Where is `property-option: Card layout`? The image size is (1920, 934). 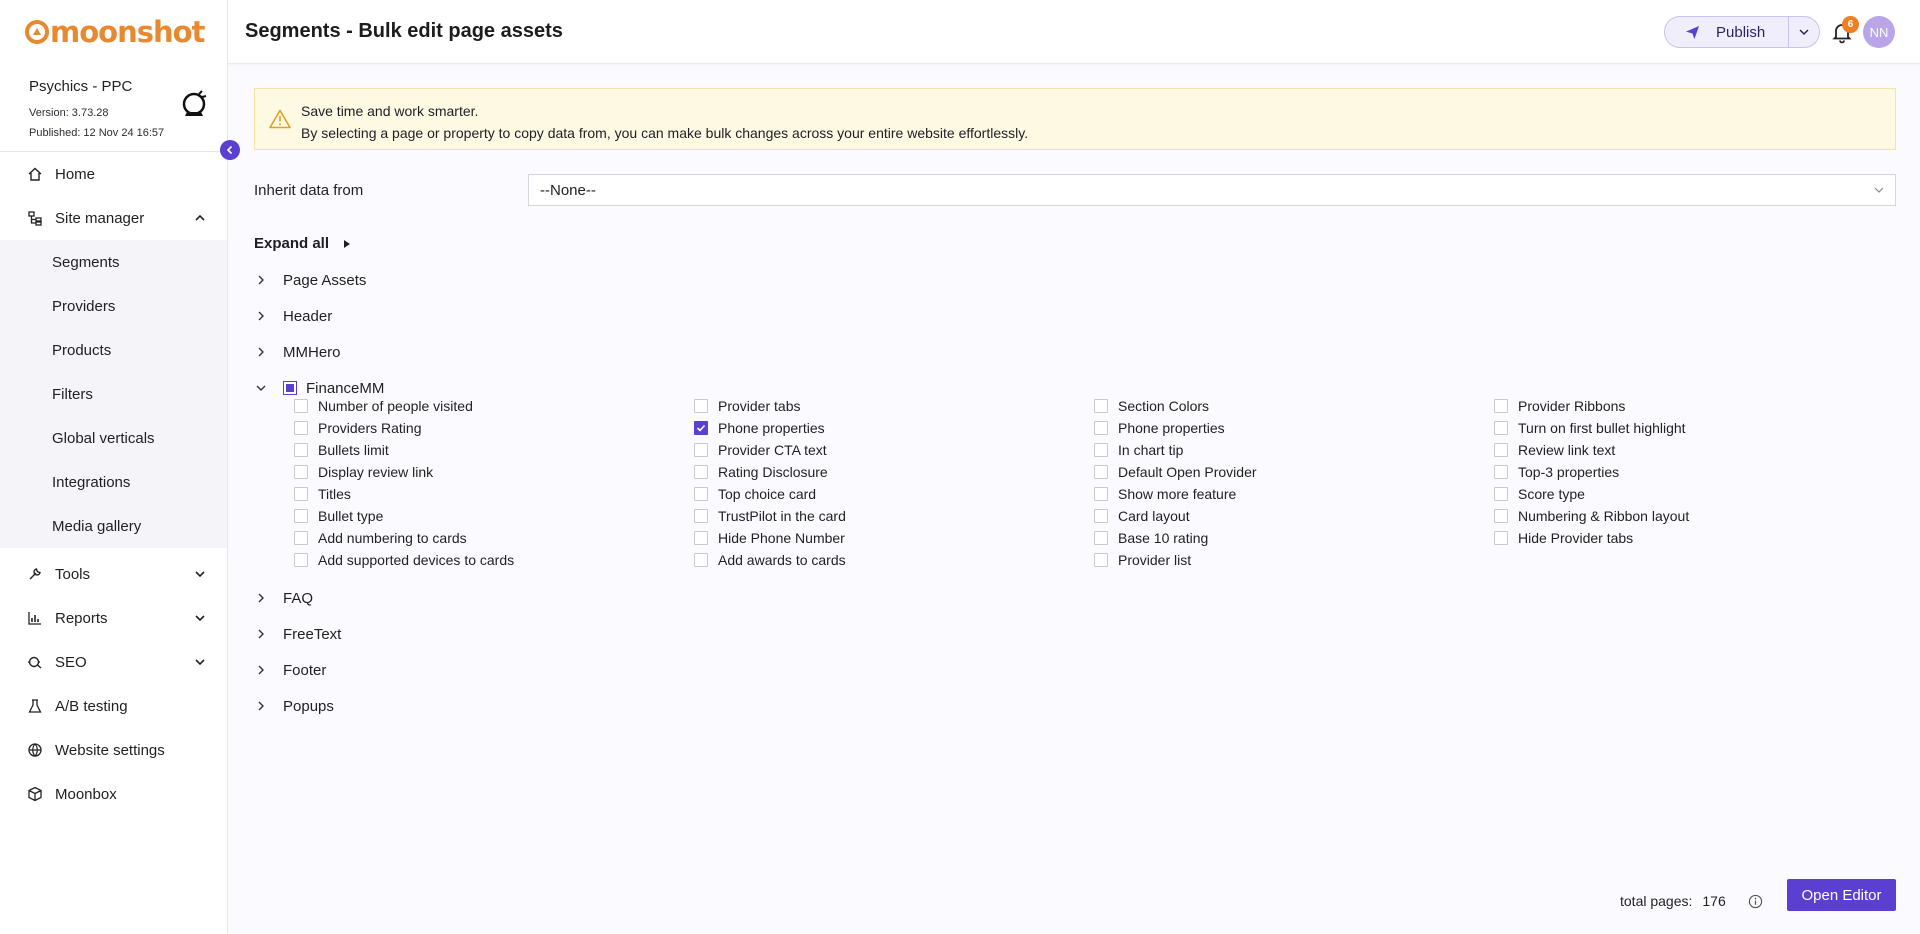 property-option: Card layout is located at coordinates (1142, 516).